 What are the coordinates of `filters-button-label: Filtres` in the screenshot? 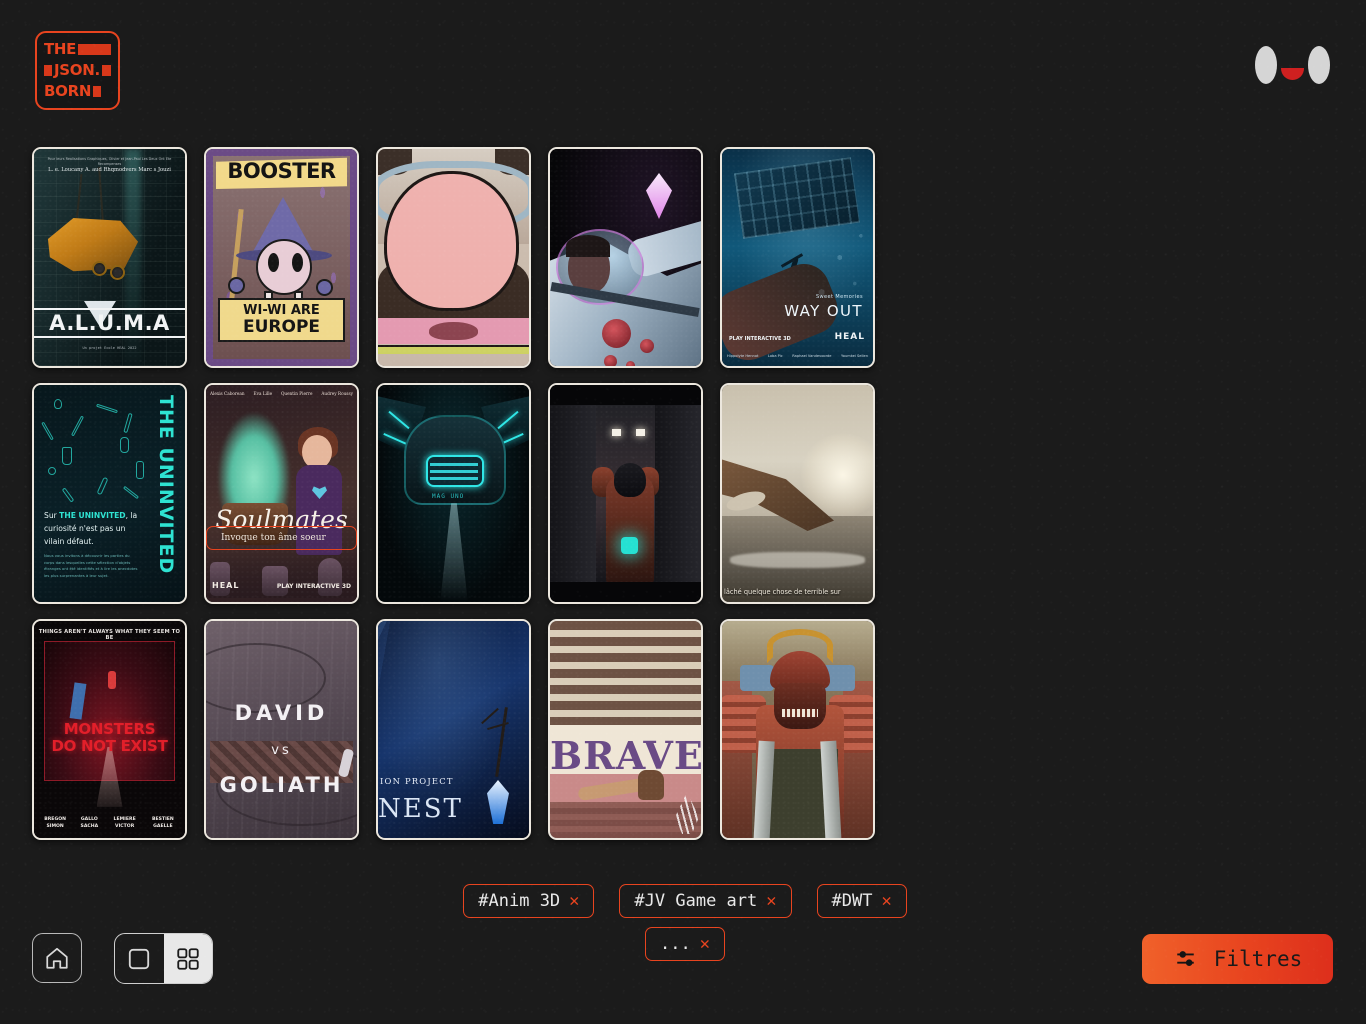 It's located at (1258, 959).